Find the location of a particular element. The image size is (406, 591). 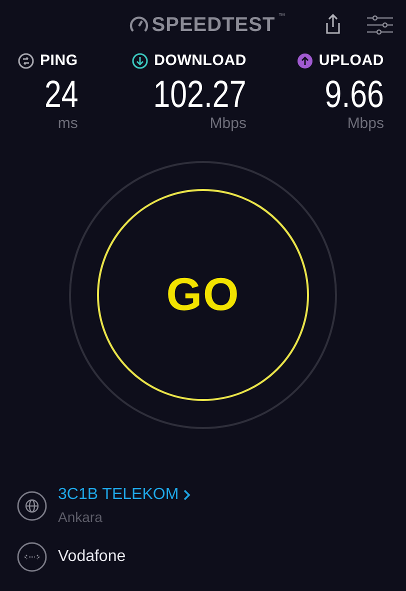

settings-icon is located at coordinates (380, 25).